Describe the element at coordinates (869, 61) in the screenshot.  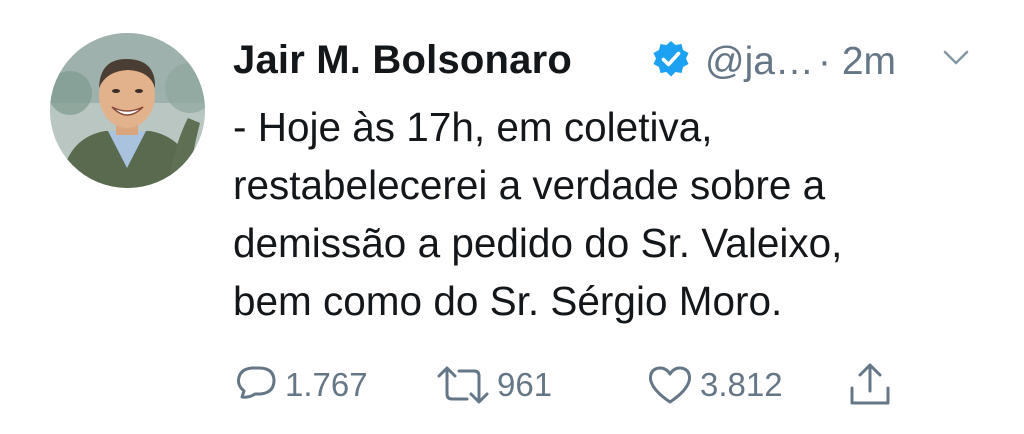
I see `timestamp-value: 2m` at that location.